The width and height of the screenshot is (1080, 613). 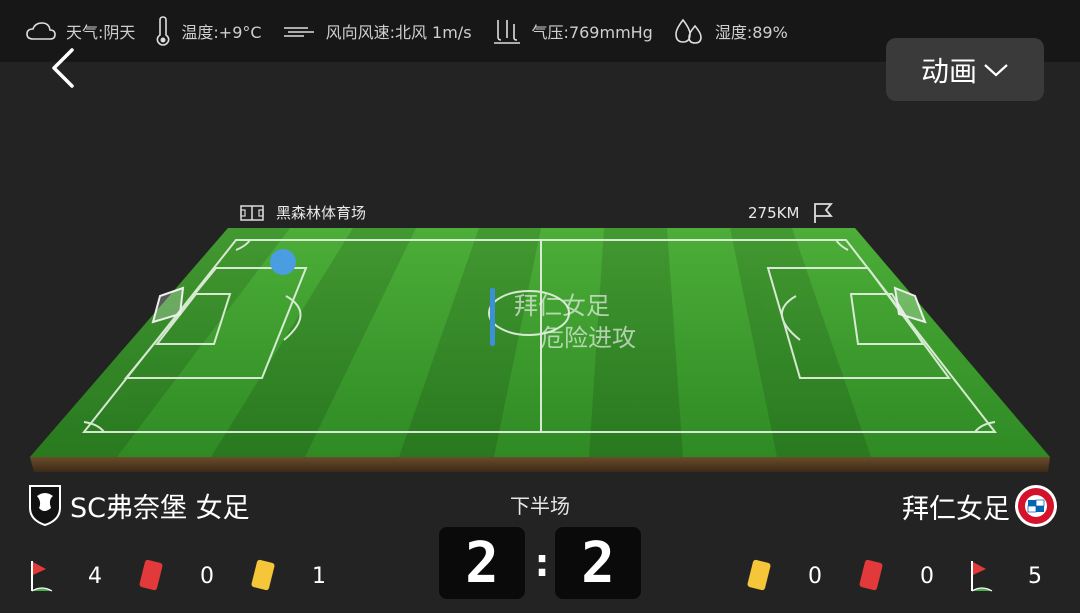 What do you see at coordinates (482, 563) in the screenshot?
I see `home-score: 2` at bounding box center [482, 563].